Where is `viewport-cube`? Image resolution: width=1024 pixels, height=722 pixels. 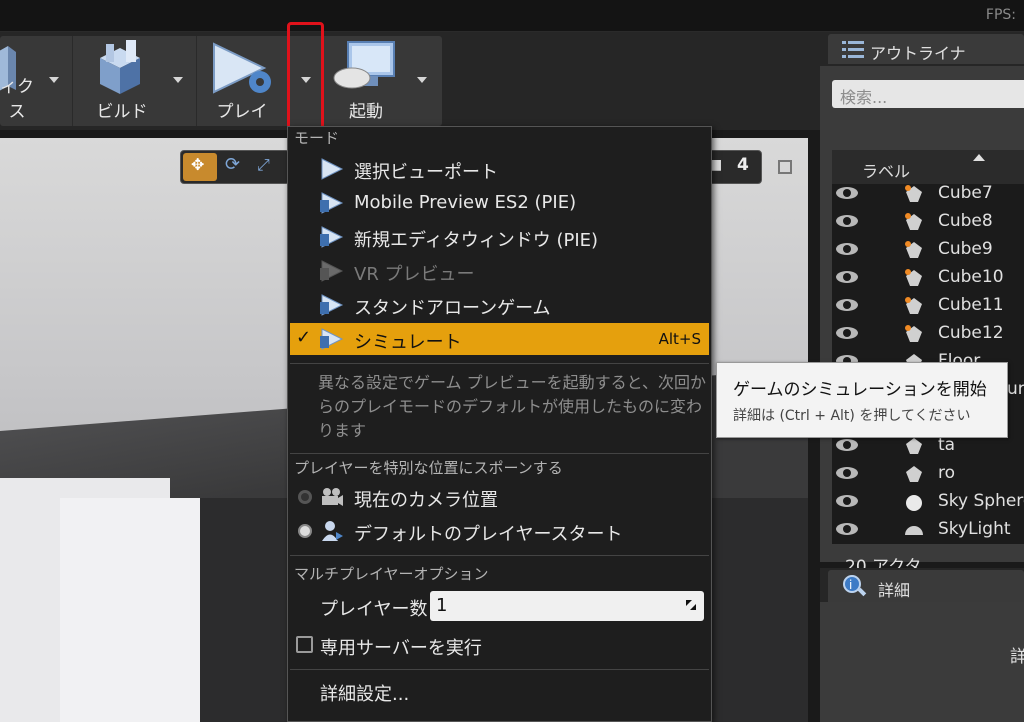 viewport-cube is located at coordinates (130, 610).